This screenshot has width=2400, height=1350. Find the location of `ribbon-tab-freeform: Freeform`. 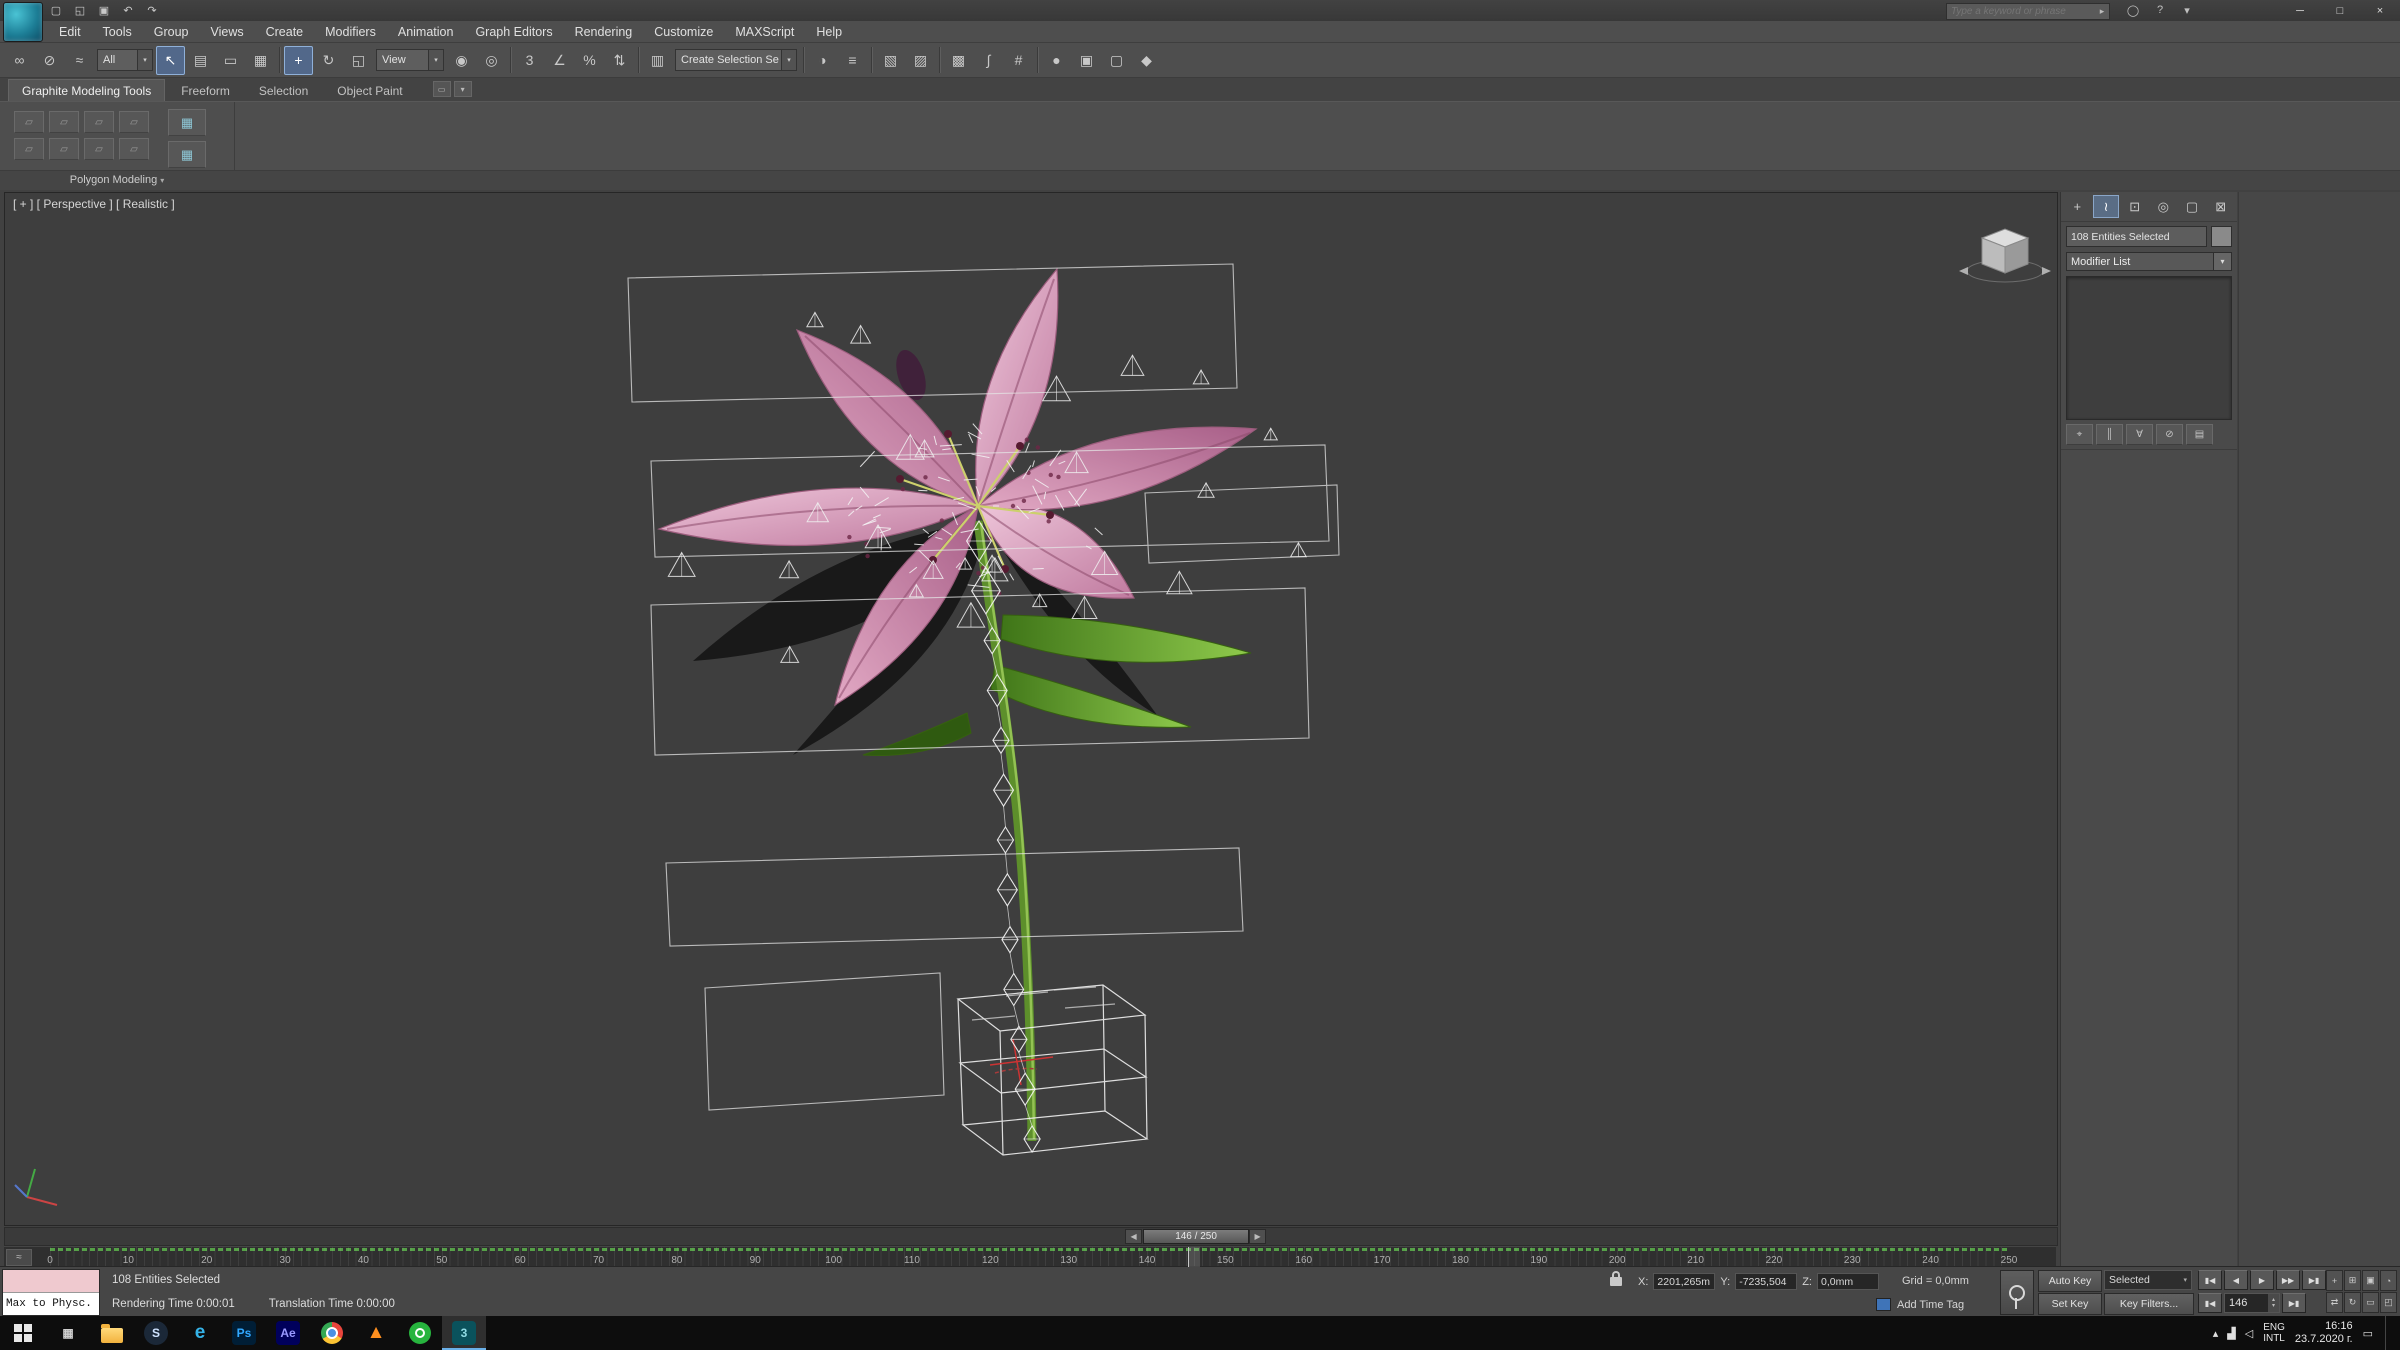

ribbon-tab-freeform: Freeform is located at coordinates (205, 90).